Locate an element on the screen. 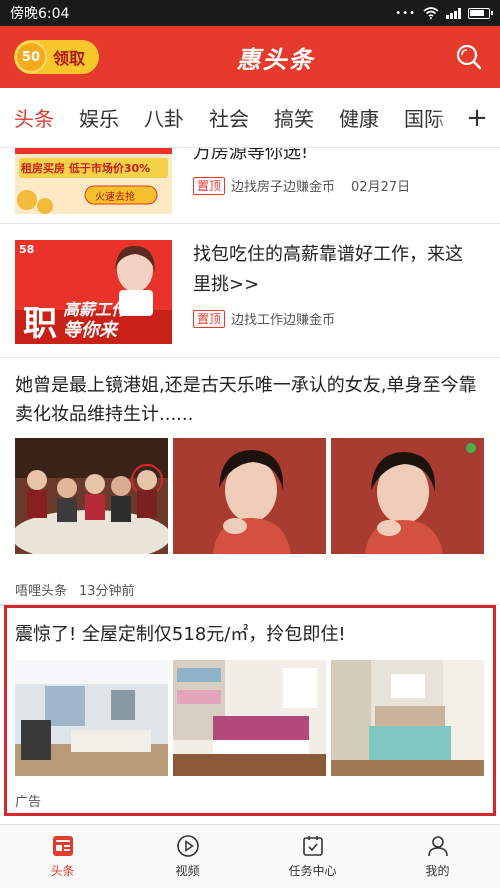 The image size is (500, 888). nav-label: 我的 is located at coordinates (437, 871).